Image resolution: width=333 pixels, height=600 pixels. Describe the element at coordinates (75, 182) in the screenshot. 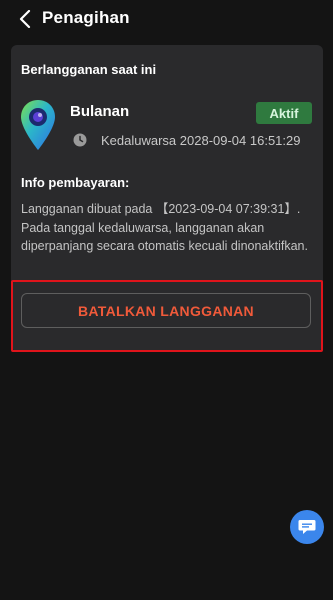

I see `payment-info-heading: Info pembayaran:` at that location.